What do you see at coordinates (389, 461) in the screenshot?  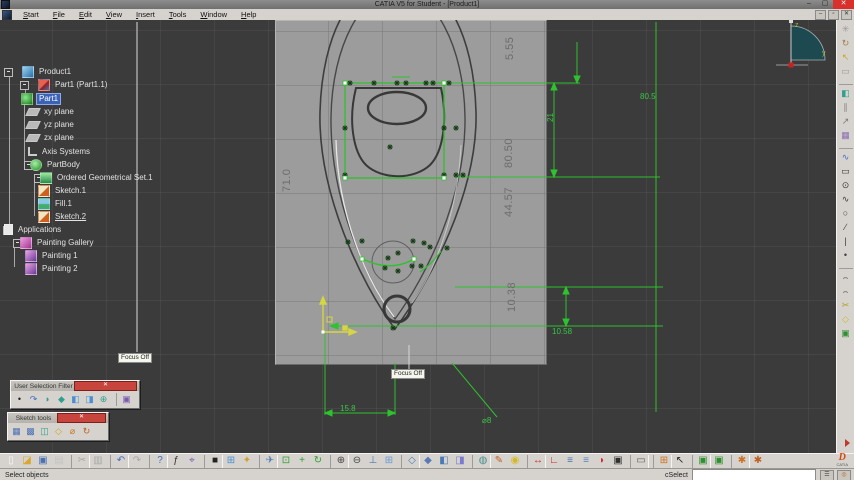 I see `multi-view-icon: ⊞` at bounding box center [389, 461].